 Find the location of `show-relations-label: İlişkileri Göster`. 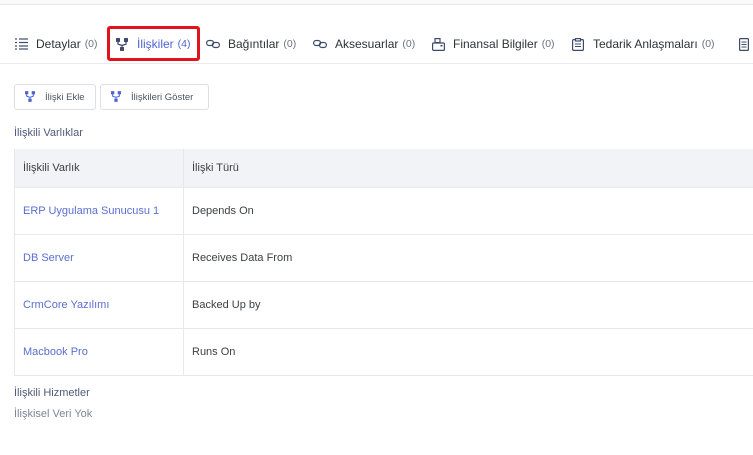

show-relations-label: İlişkileri Göster is located at coordinates (162, 97).